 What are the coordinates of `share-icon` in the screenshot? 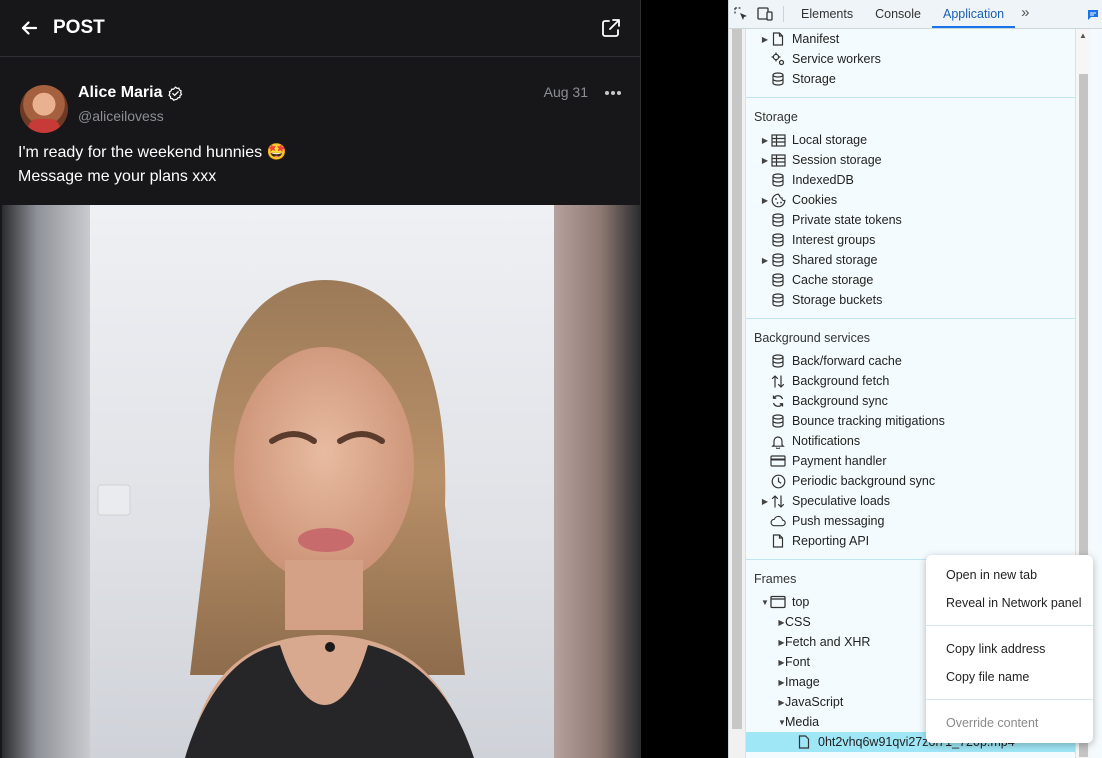 It's located at (611, 28).